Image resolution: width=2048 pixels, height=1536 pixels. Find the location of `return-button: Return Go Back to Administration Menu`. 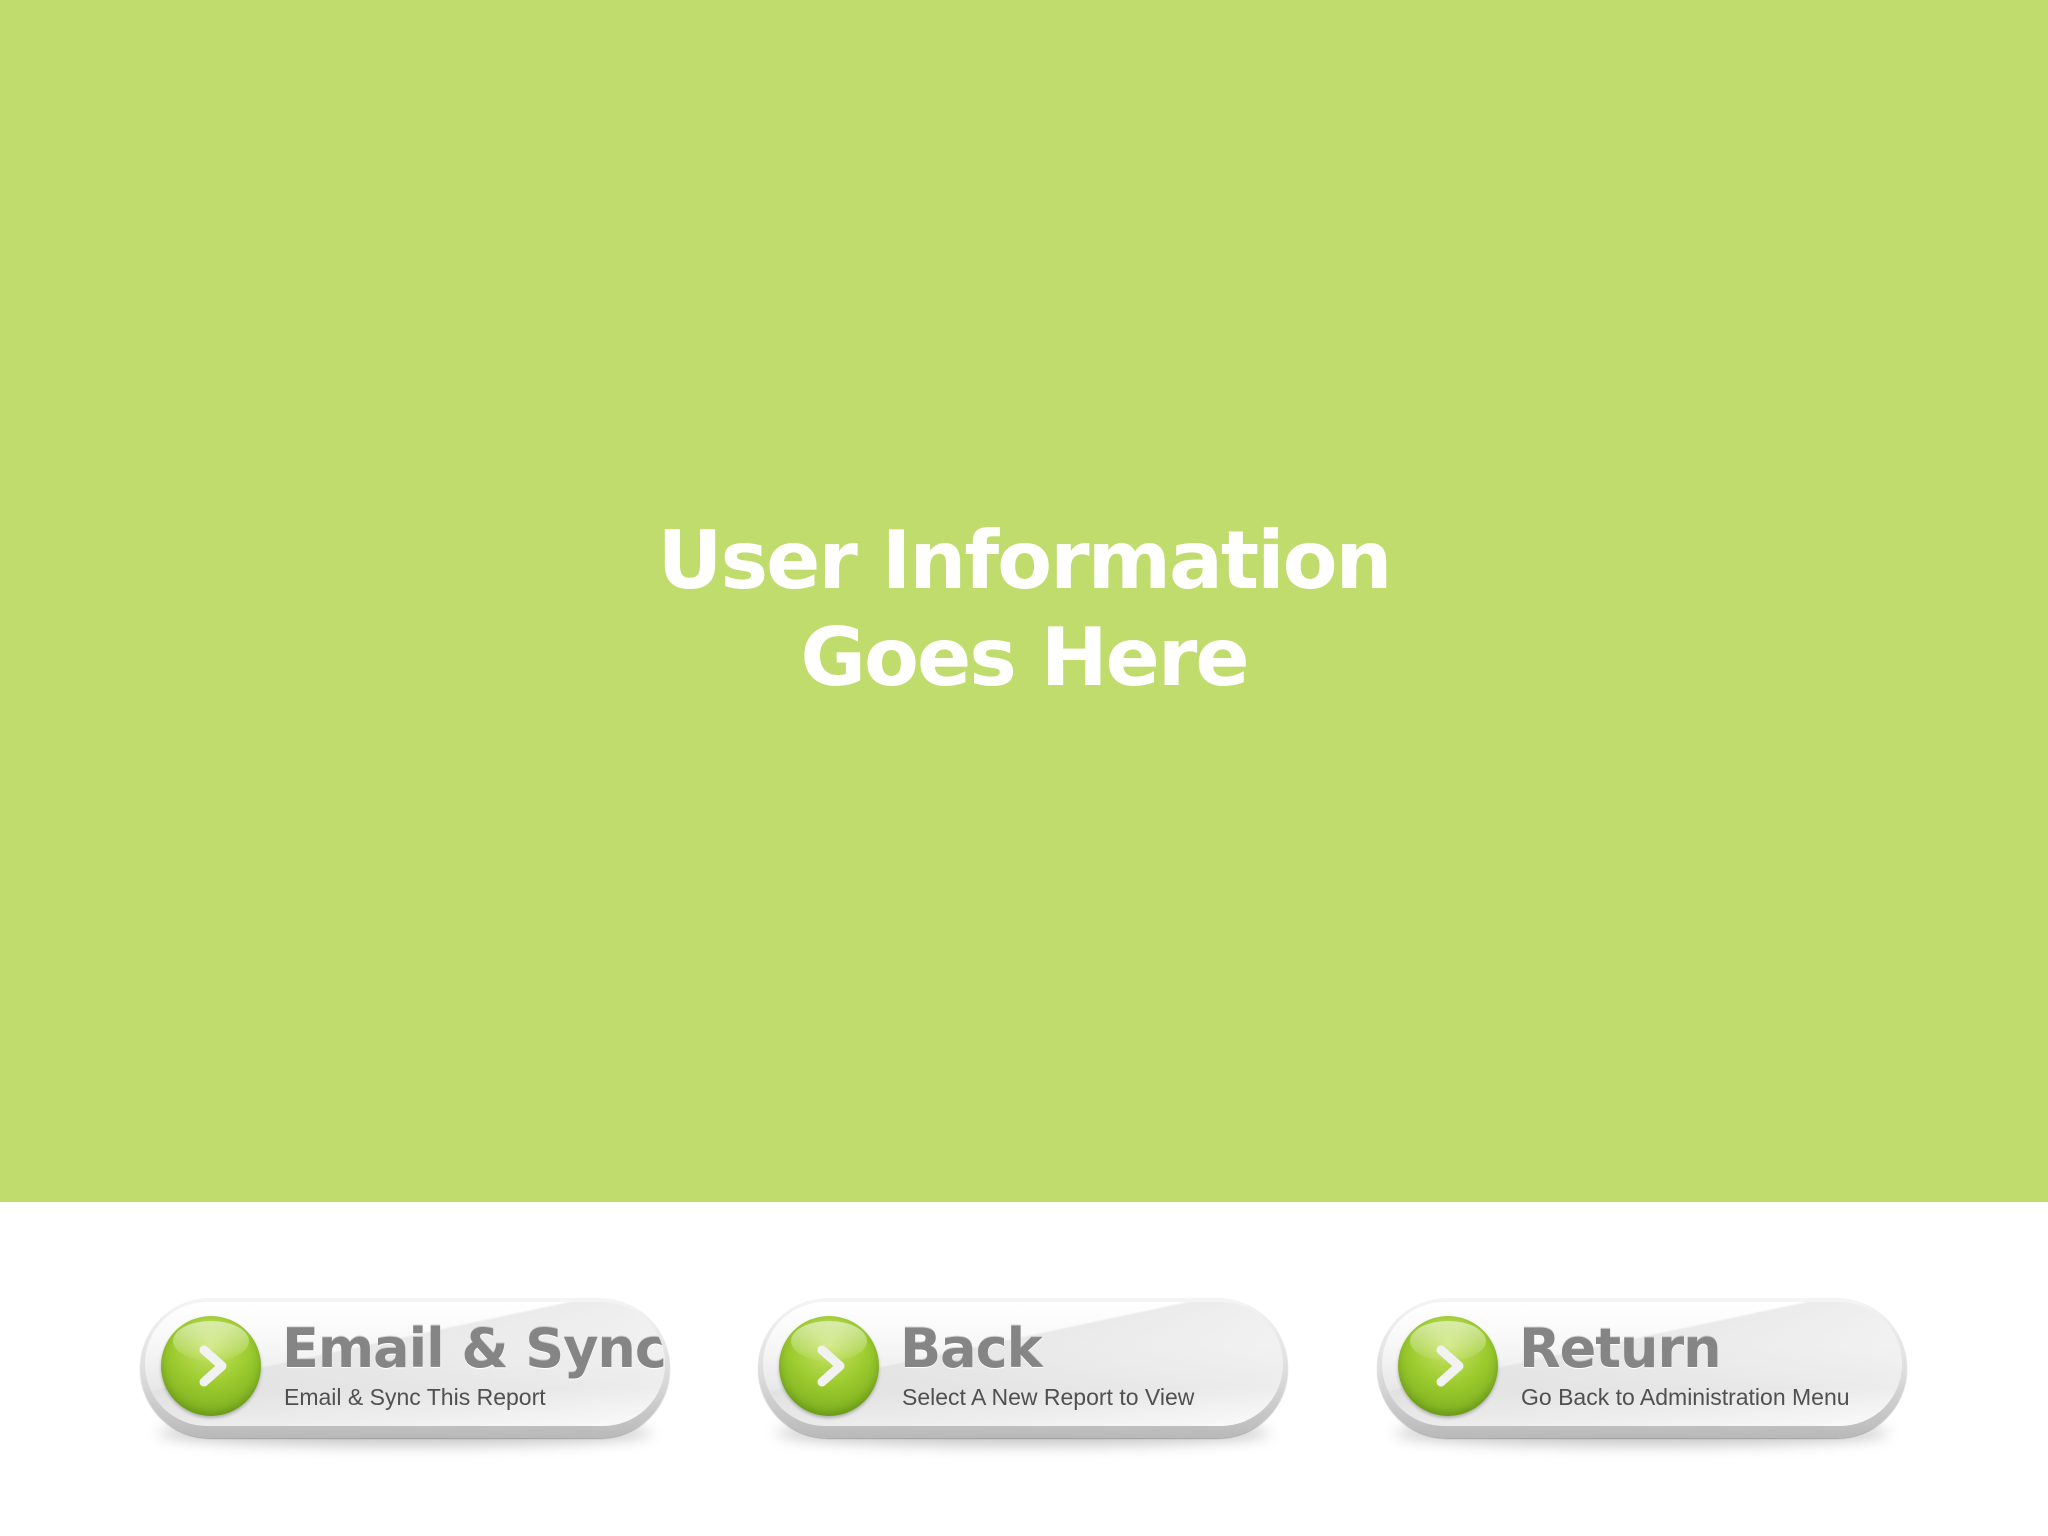

return-button: Return Go Back to Administration Menu is located at coordinates (1642, 1372).